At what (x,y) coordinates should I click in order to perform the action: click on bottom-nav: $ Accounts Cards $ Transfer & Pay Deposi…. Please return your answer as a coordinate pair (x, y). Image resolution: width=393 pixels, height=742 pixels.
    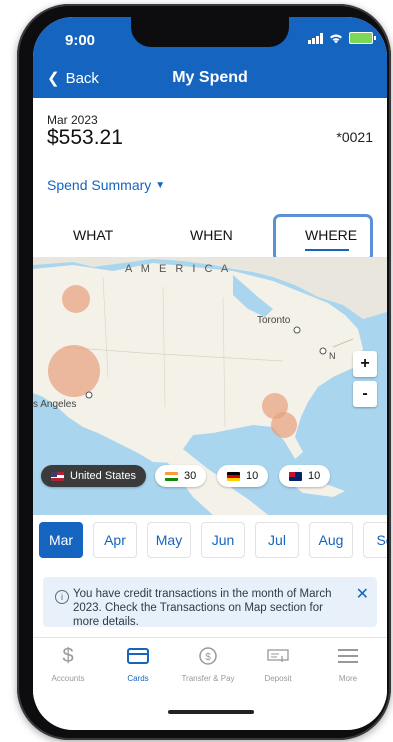
    Looking at the image, I should click on (210, 668).